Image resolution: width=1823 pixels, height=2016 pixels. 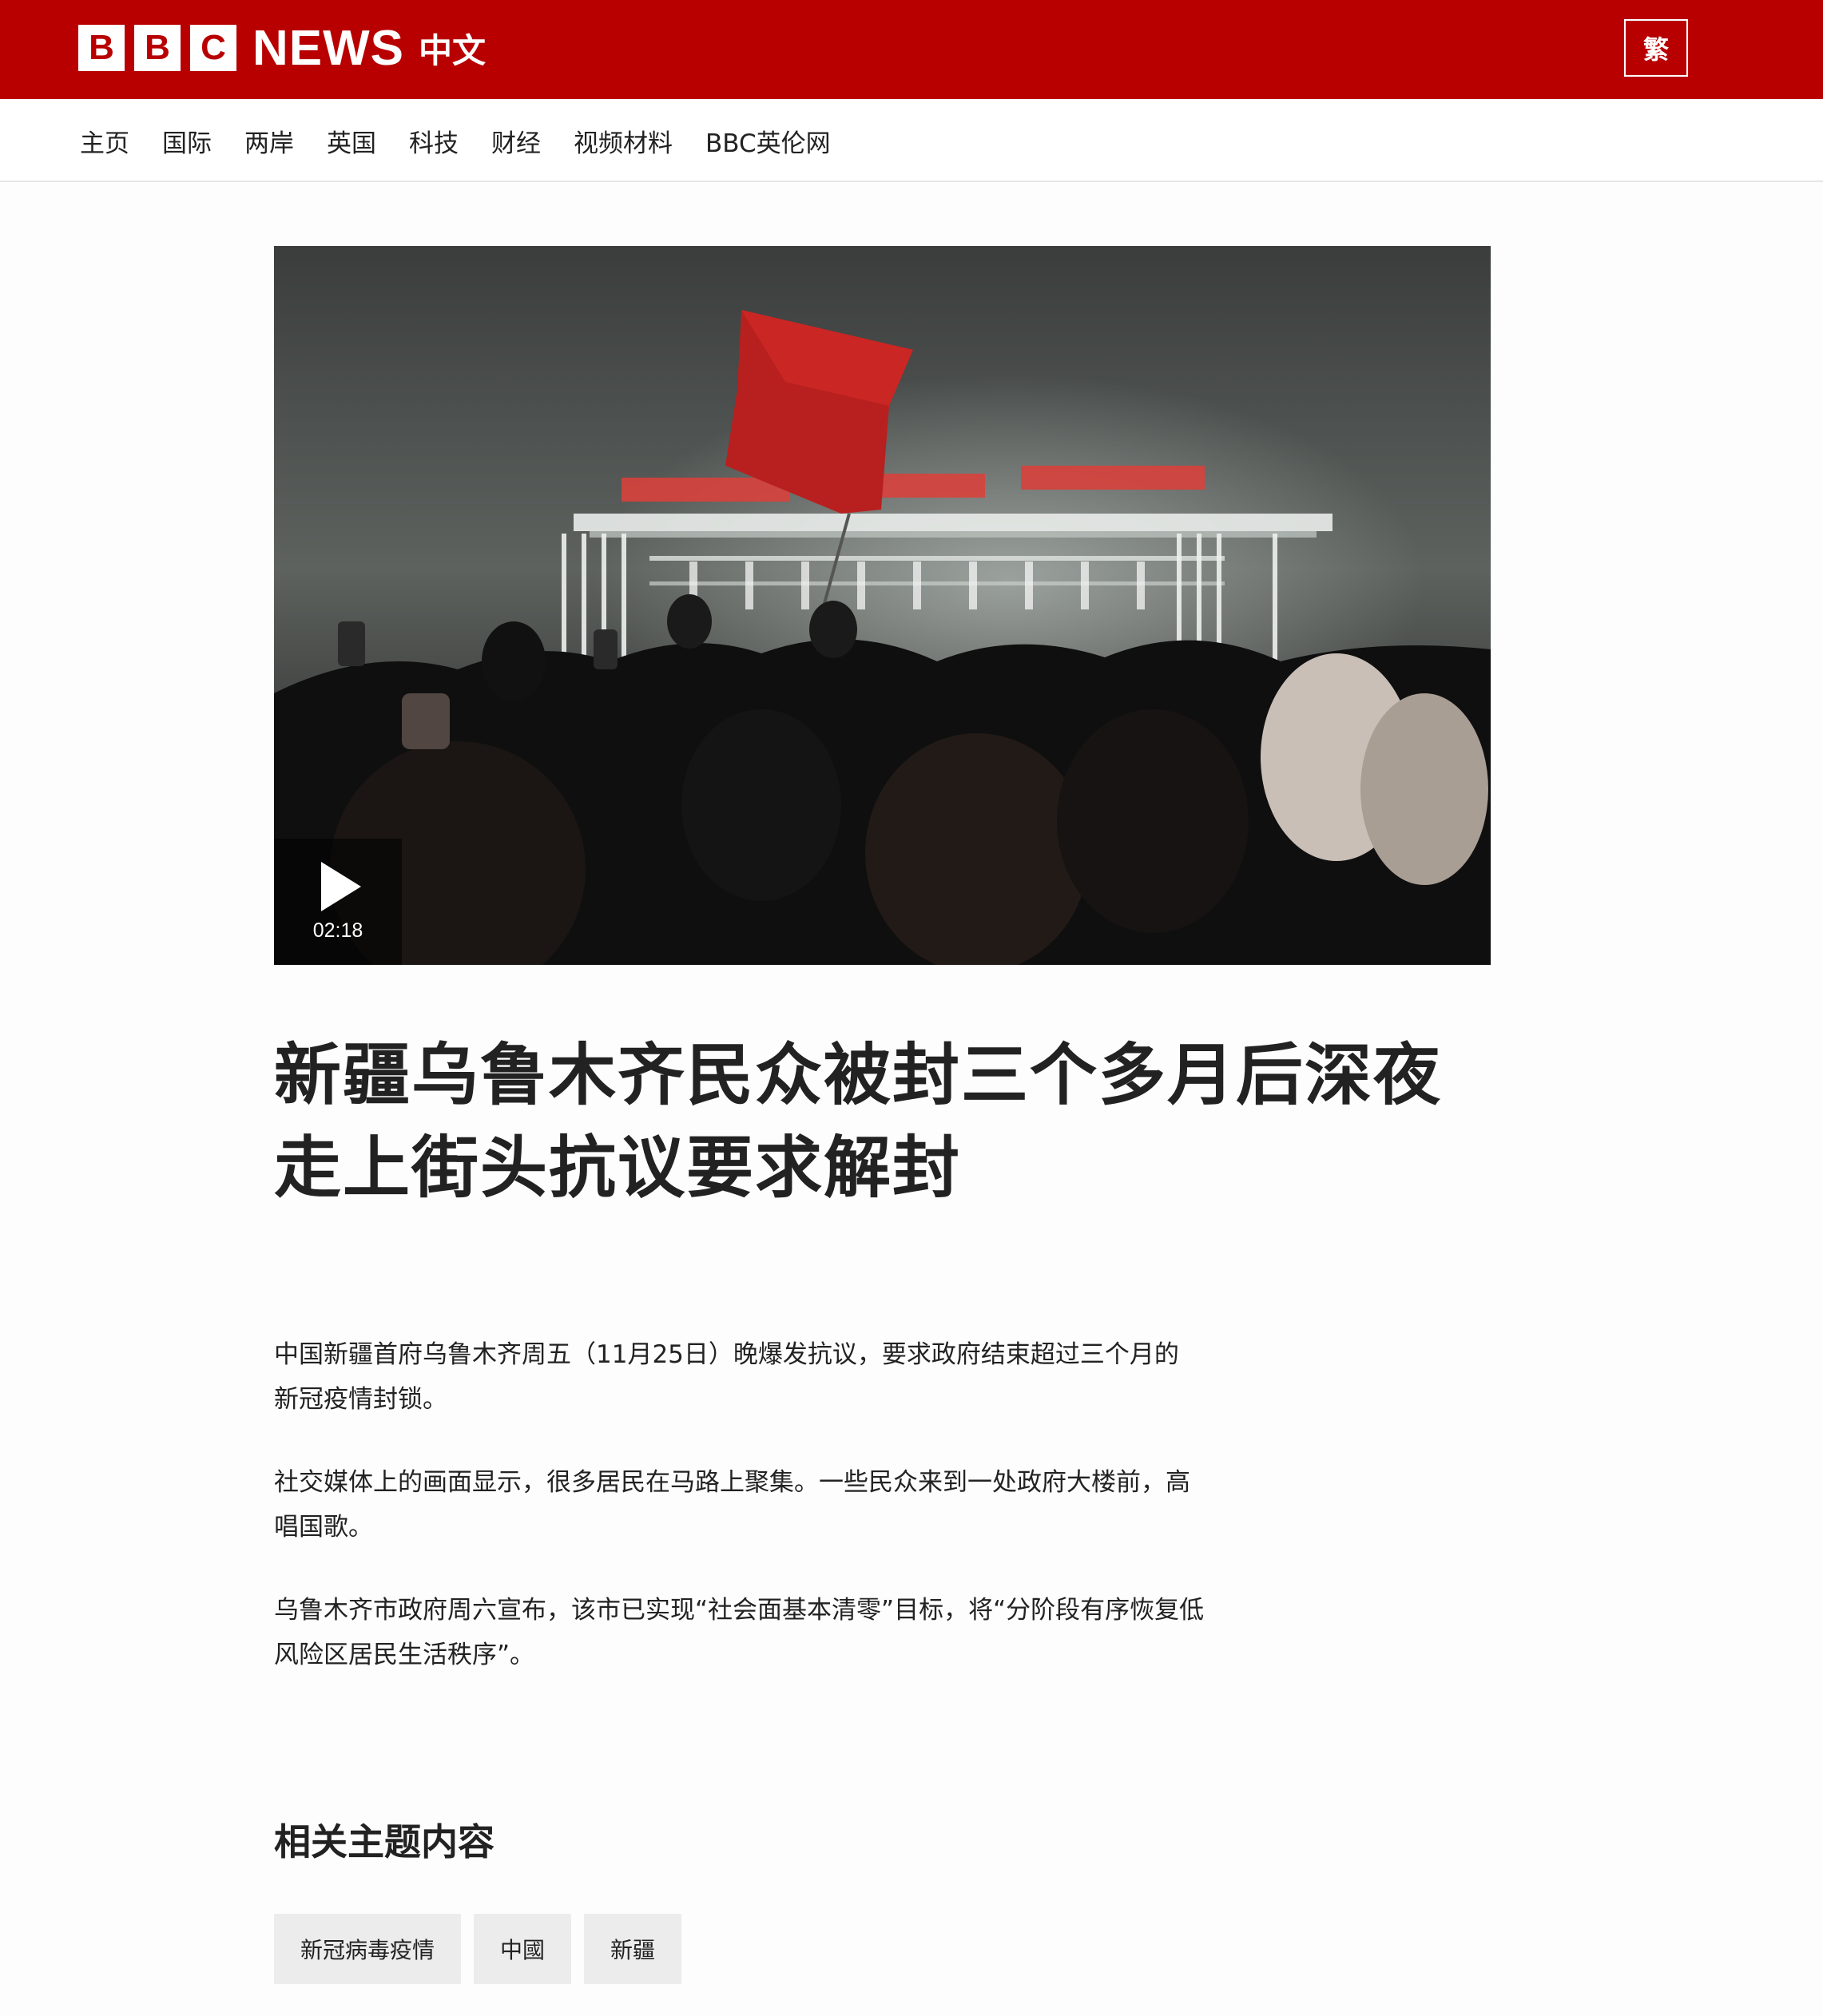 I want to click on logo-block-b1: B, so click(x=101, y=48).